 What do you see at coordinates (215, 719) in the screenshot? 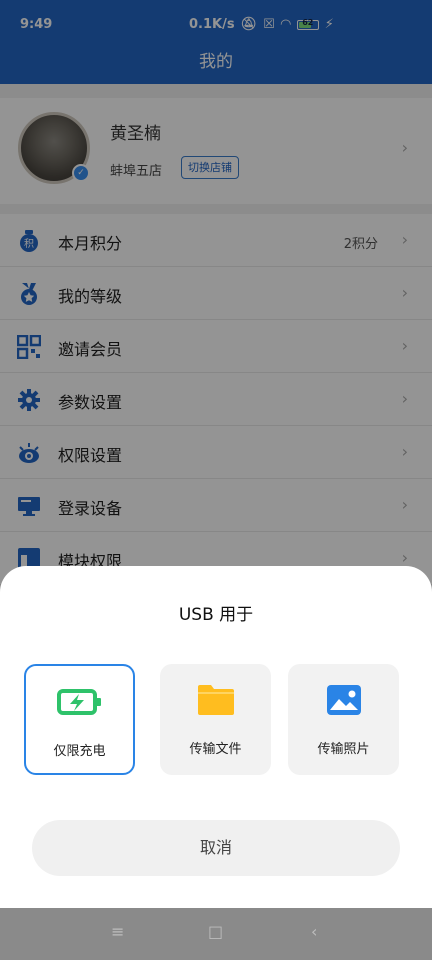
I see `option-transfer-files: 传输文件` at bounding box center [215, 719].